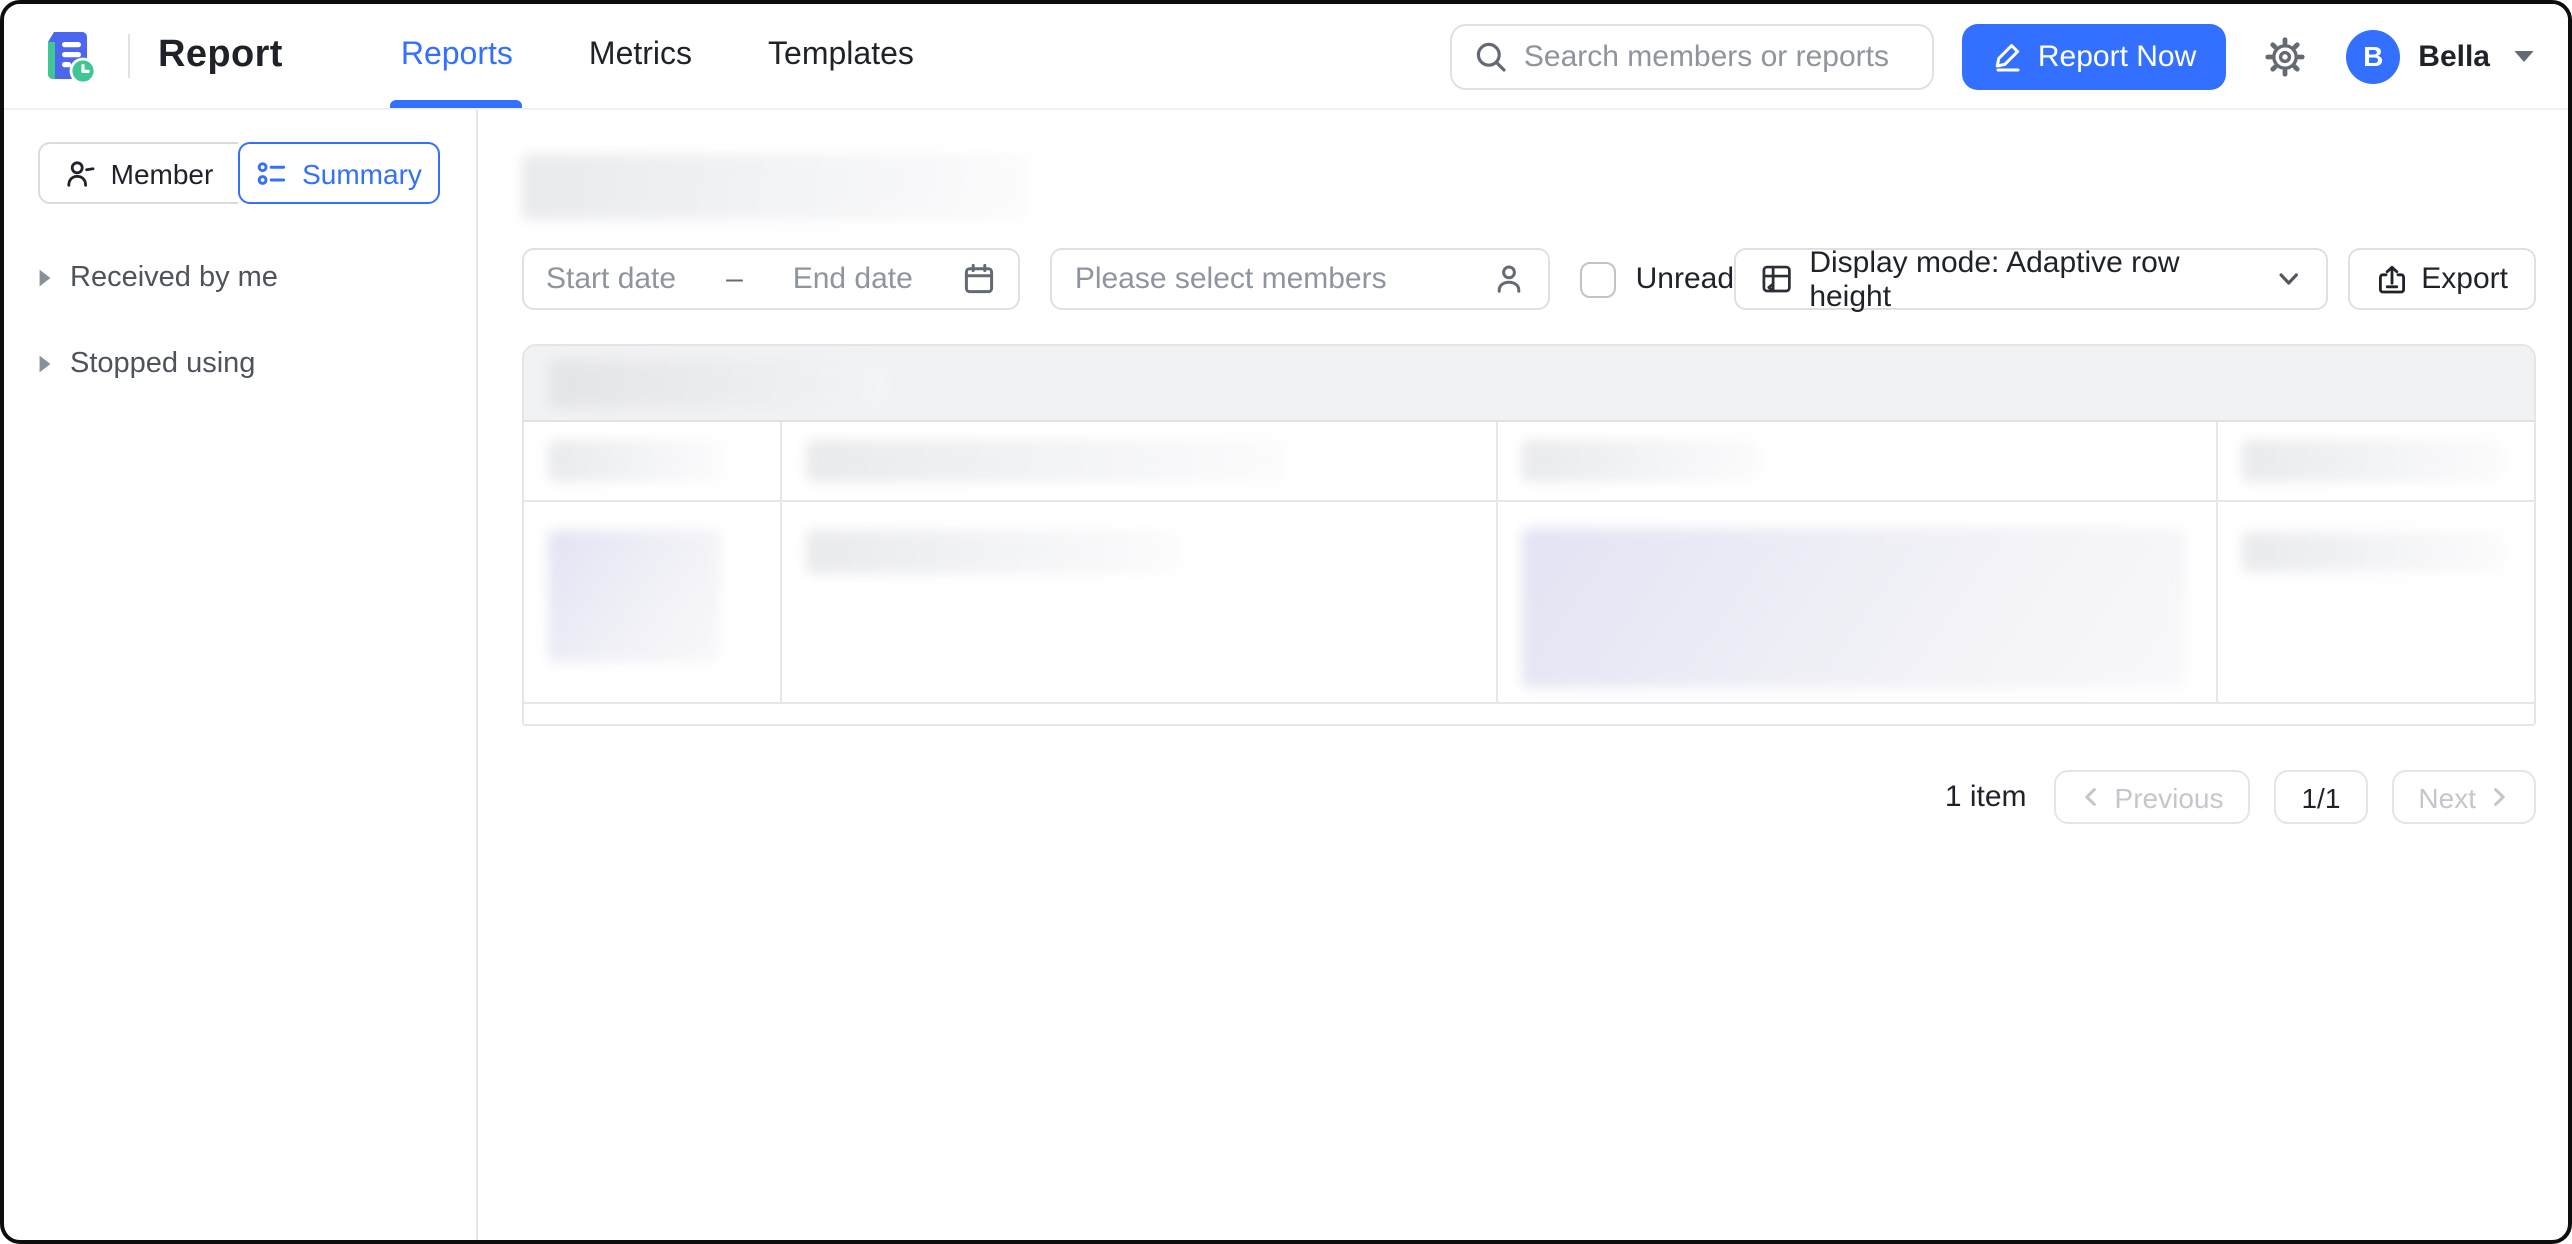 This screenshot has width=2572, height=1244. What do you see at coordinates (1529, 714) in the screenshot?
I see `table-footer-strip` at bounding box center [1529, 714].